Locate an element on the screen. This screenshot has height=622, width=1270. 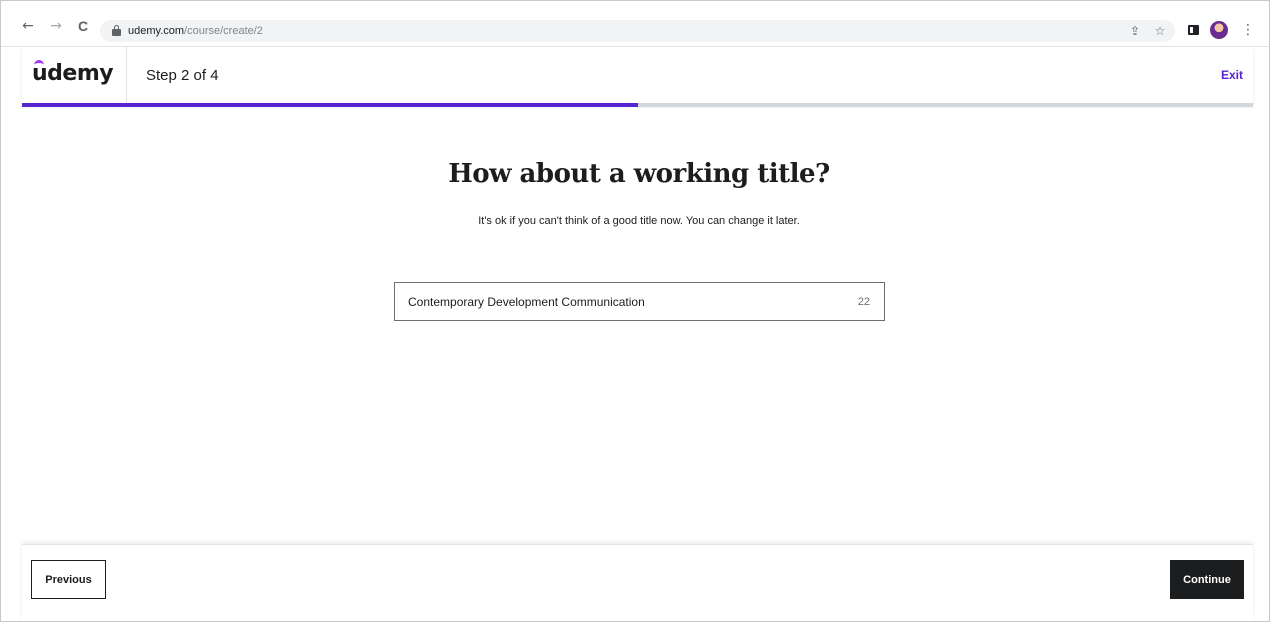
back-icon: ← is located at coordinates (28, 26).